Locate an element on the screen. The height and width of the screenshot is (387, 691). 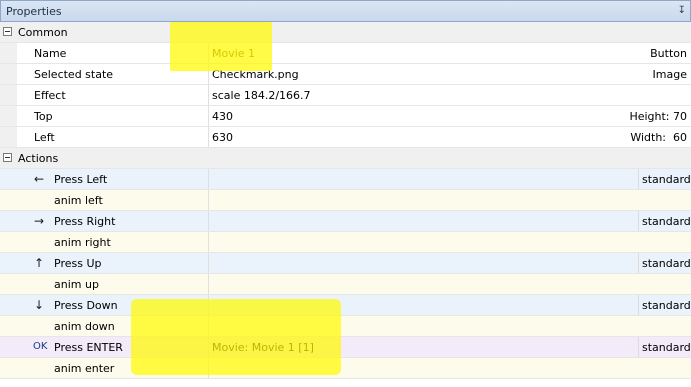
property-value: Checkmark.png is located at coordinates (255, 74).